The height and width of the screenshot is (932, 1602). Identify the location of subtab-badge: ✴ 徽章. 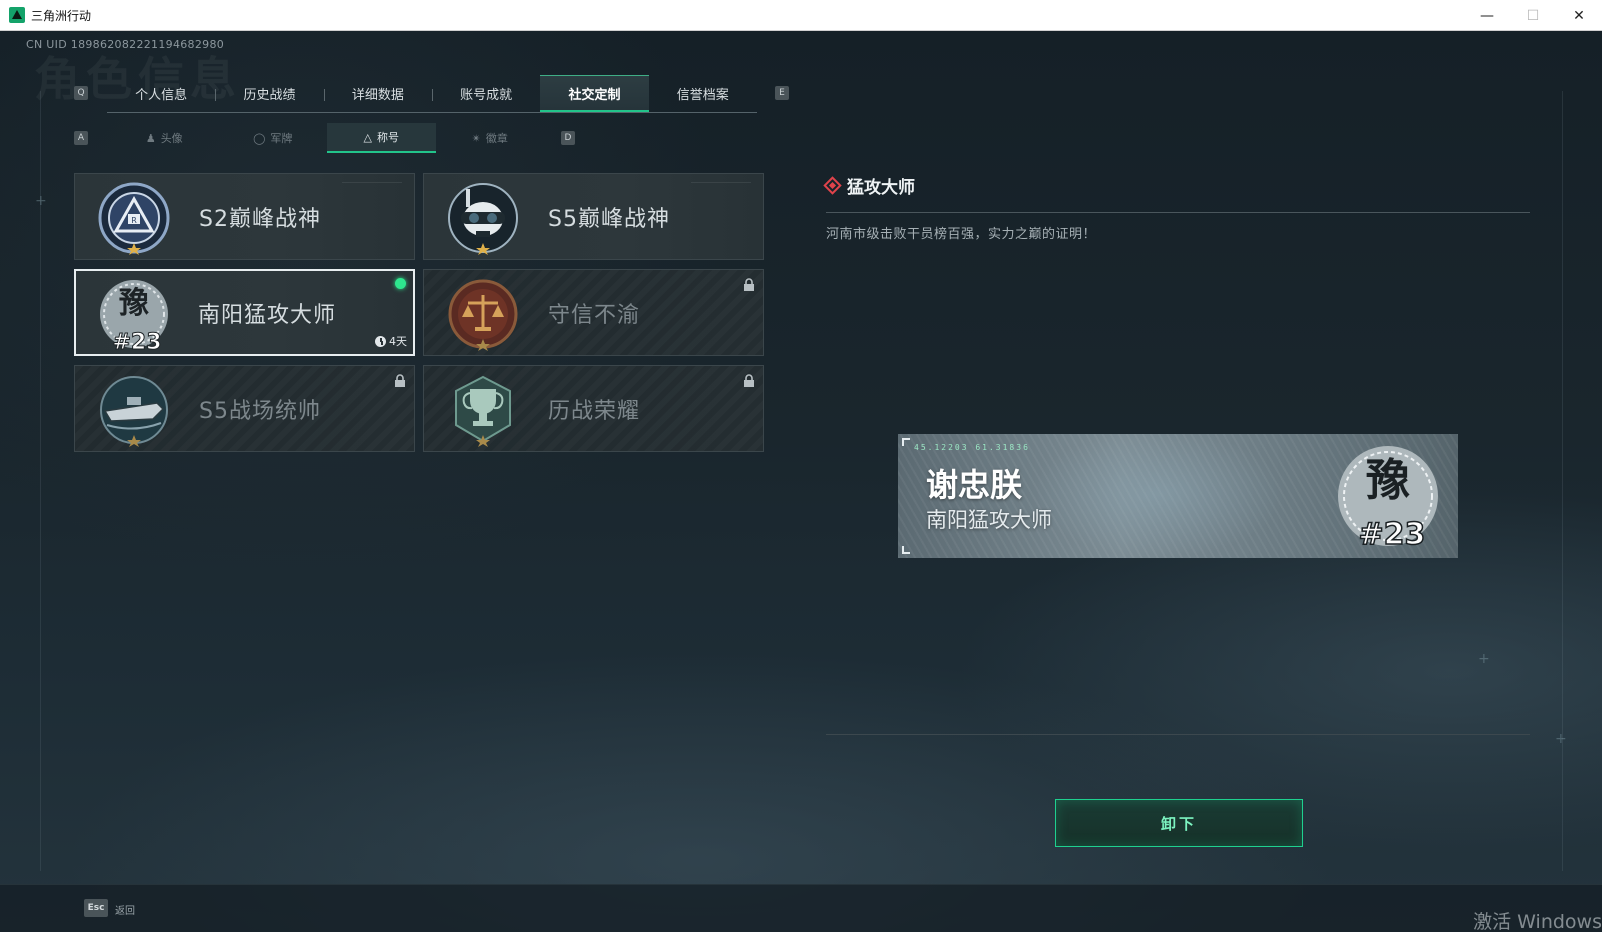
(490, 138).